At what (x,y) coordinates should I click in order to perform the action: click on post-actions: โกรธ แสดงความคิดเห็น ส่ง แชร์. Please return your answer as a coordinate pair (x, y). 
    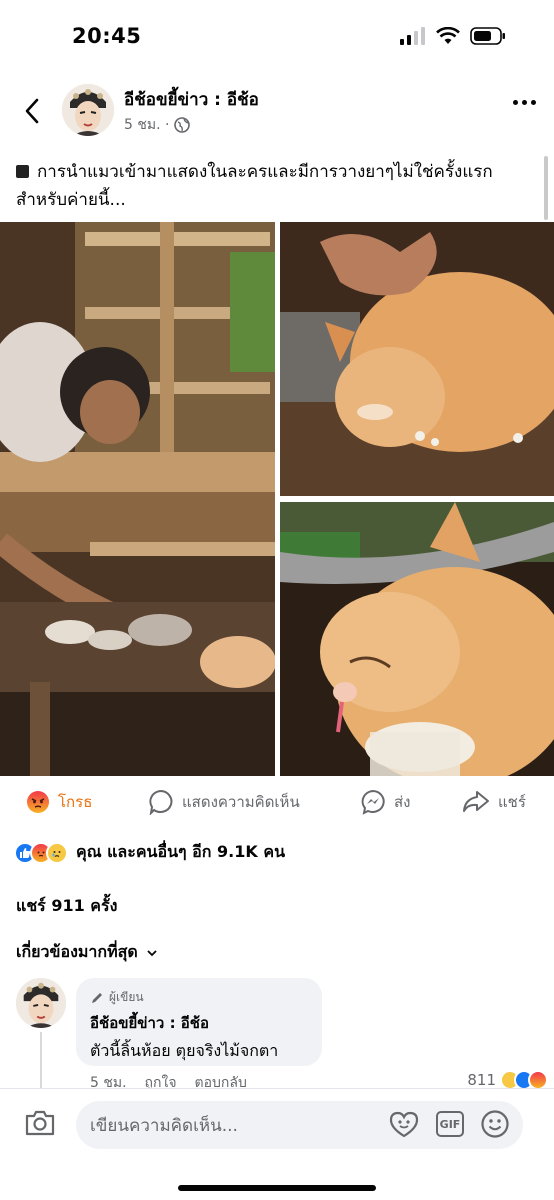
    Looking at the image, I should click on (277, 803).